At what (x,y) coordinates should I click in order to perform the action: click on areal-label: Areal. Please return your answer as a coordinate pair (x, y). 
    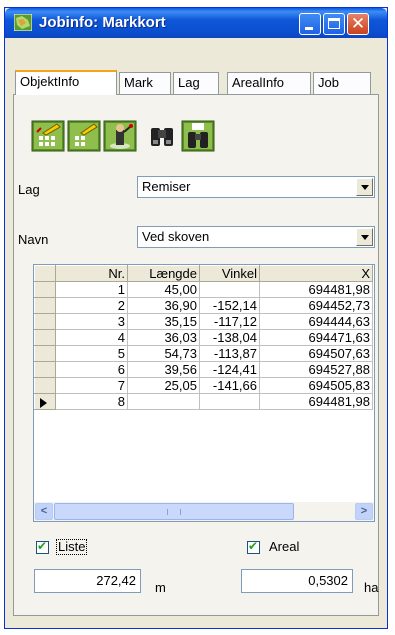
    Looking at the image, I should click on (284, 546).